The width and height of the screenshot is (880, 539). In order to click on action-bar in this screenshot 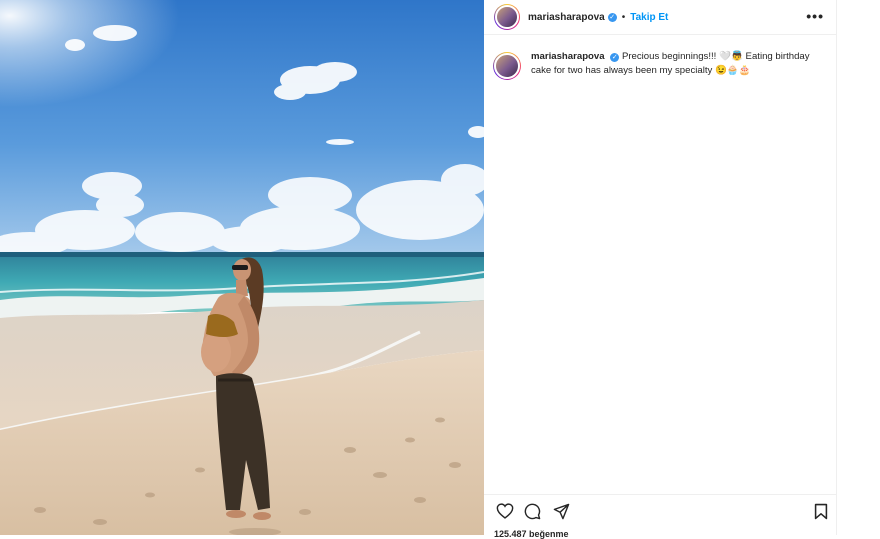, I will do `click(660, 509)`.